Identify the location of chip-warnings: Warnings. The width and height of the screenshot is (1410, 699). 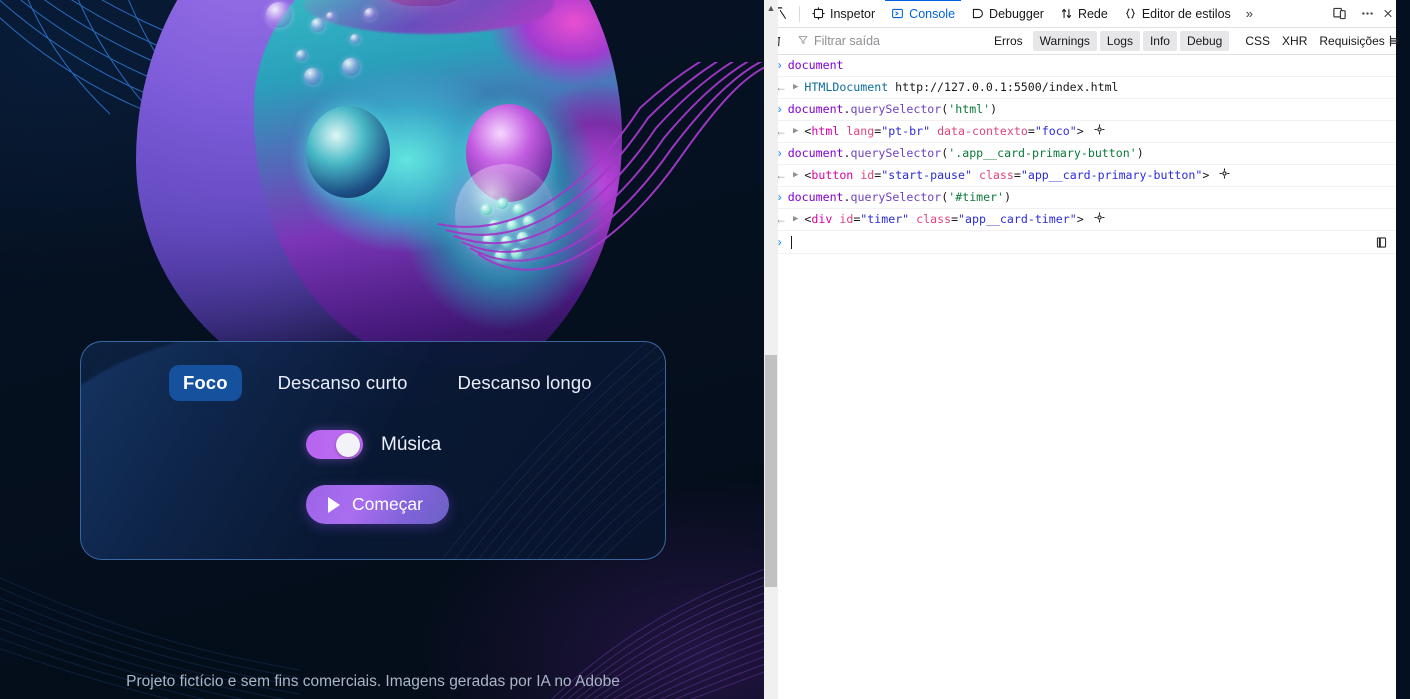
(1064, 41).